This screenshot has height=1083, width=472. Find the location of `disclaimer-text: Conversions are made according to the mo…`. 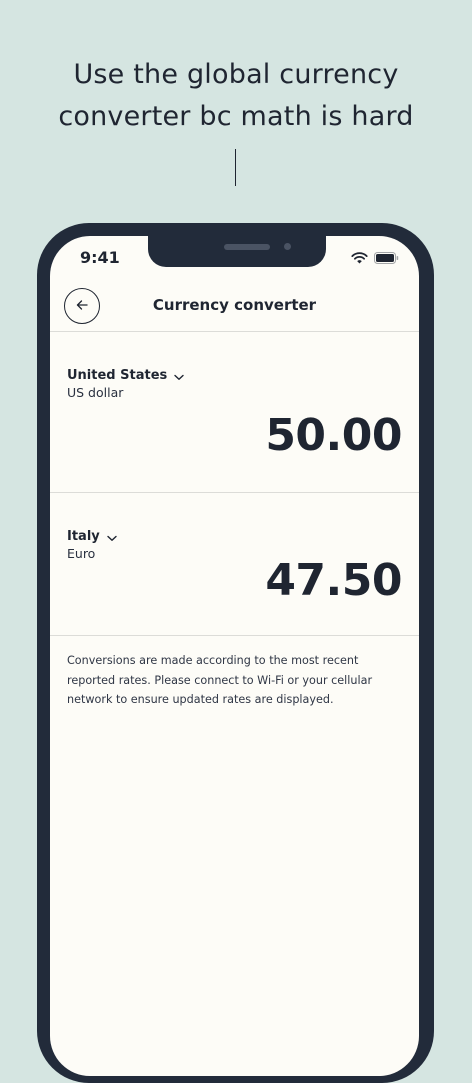

disclaimer-text: Conversions are made according to the mo… is located at coordinates (220, 680).